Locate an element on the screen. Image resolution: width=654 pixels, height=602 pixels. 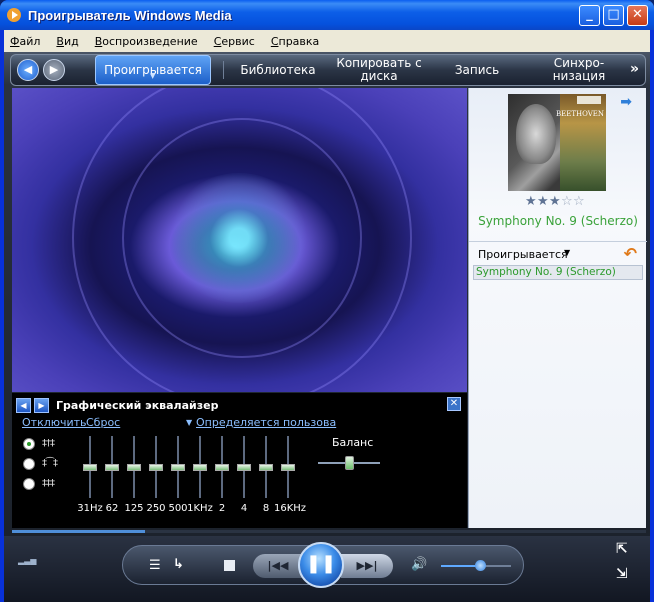
balance-slider is located at coordinates (349, 463).